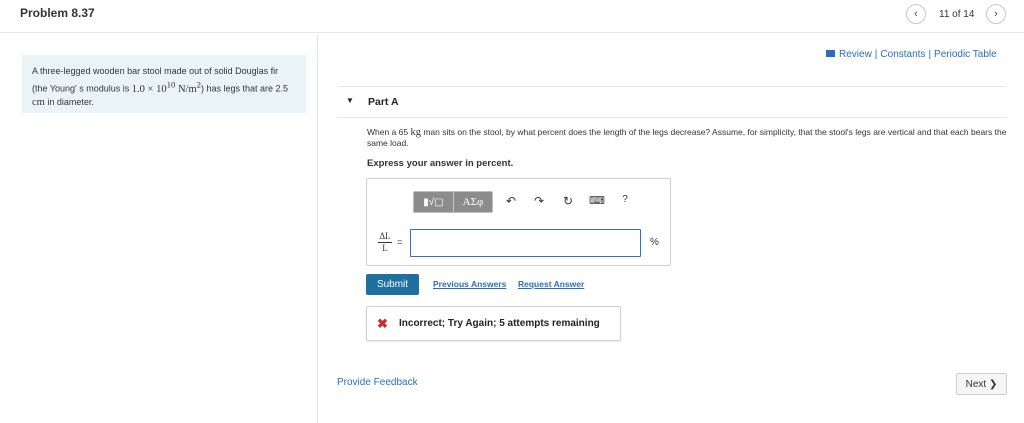 This screenshot has width=1024, height=423. What do you see at coordinates (383, 102) in the screenshot?
I see `part-title: Part A` at bounding box center [383, 102].